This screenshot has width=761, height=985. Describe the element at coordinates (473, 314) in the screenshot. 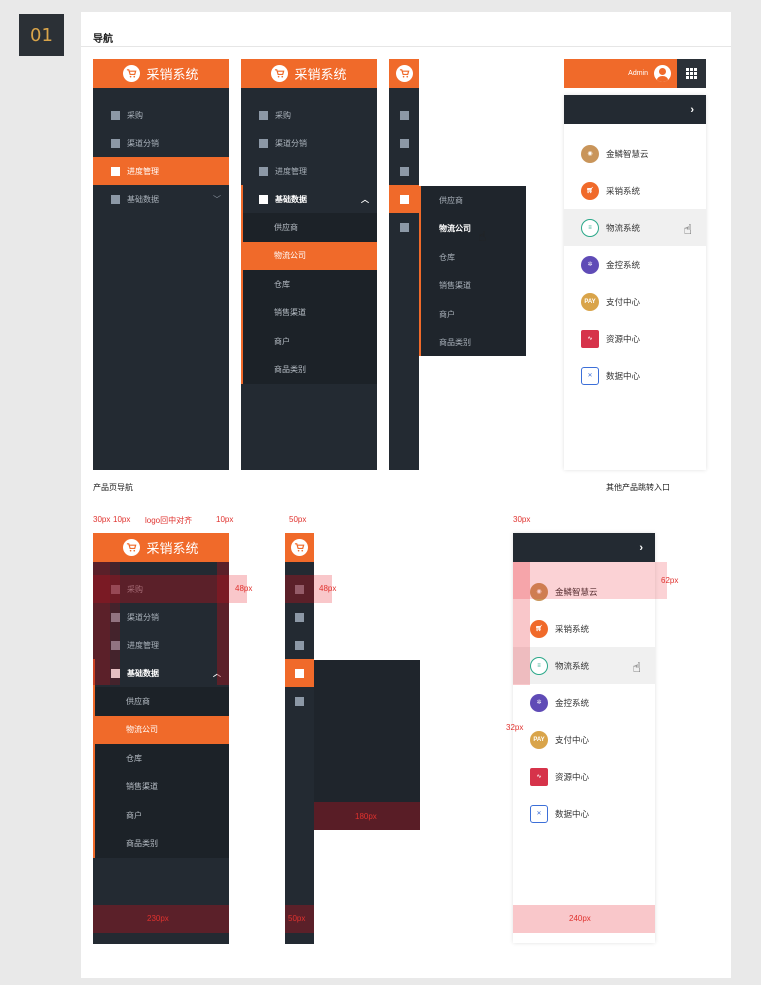

I see `fly-item-merchant: 商户` at that location.